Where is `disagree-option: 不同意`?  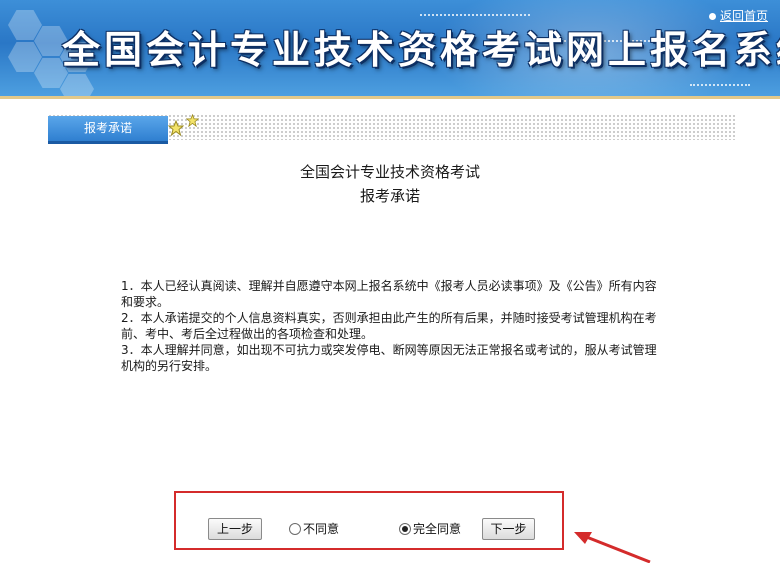 disagree-option: 不同意 is located at coordinates (314, 529).